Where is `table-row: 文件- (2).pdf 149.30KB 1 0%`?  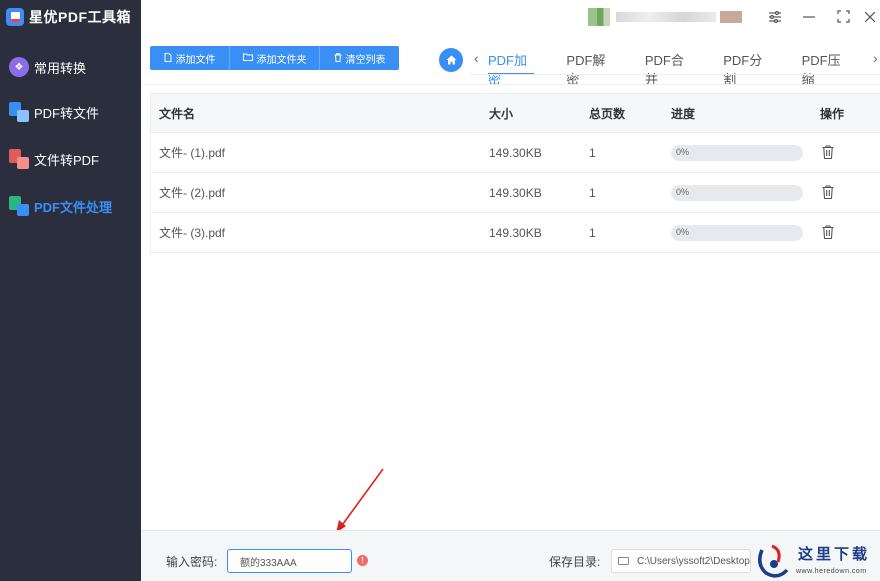 table-row: 文件- (2).pdf 149.30KB 1 0% is located at coordinates (515, 193).